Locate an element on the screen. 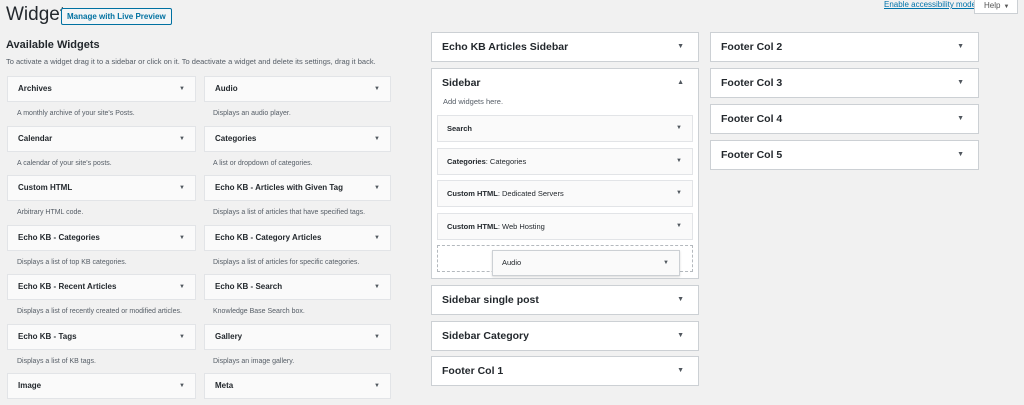 The image size is (1024, 405). widget-instance-title: : Dedicated Servers is located at coordinates (530, 193).